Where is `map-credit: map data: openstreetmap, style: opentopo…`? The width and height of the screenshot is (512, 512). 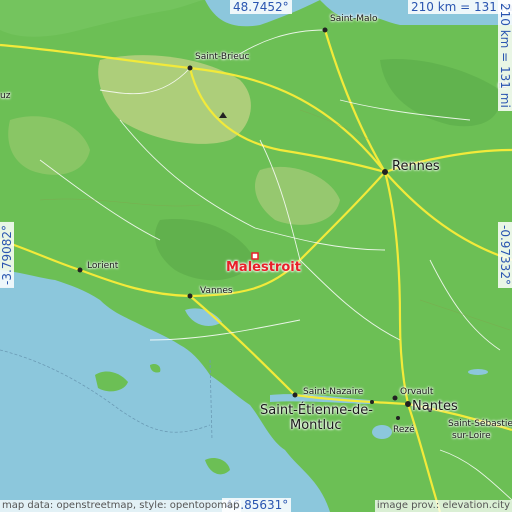 map-credit: map data: openstreetmap, style: opentopo… is located at coordinates (121, 506).